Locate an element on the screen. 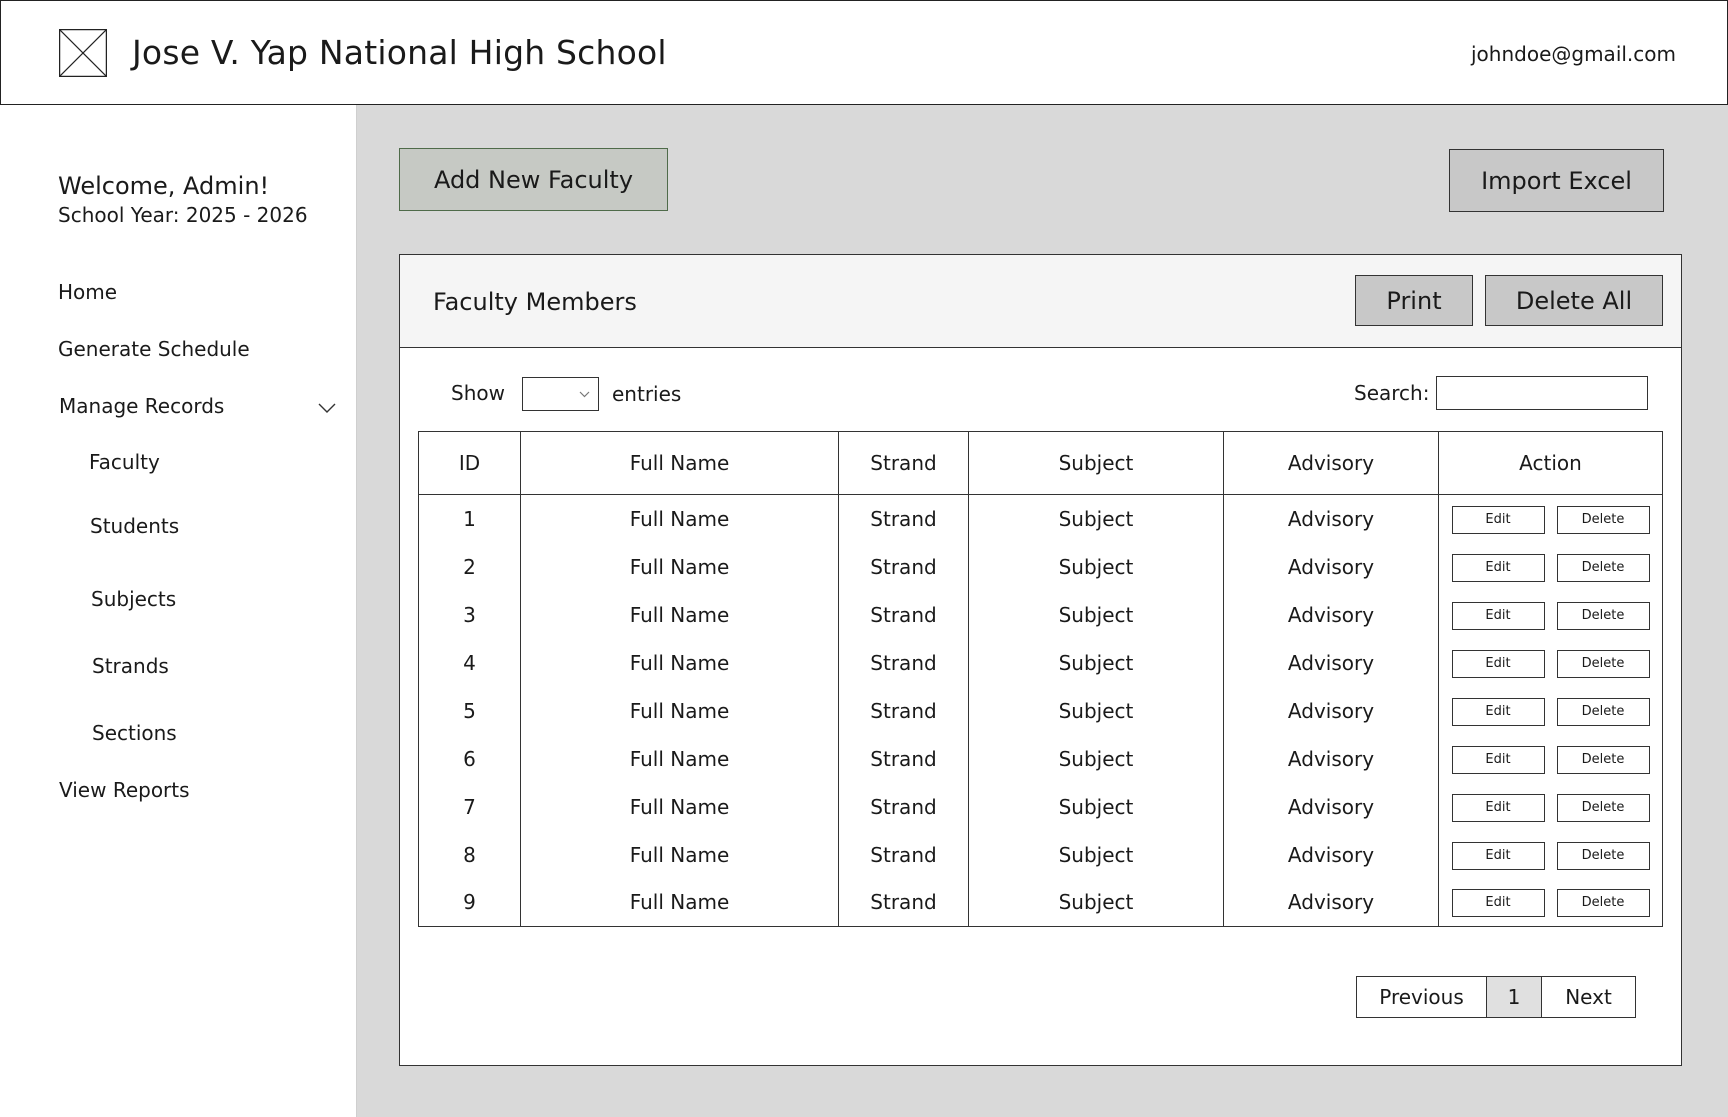  school-year: School Year: 2025 - 2026 is located at coordinates (183, 215).